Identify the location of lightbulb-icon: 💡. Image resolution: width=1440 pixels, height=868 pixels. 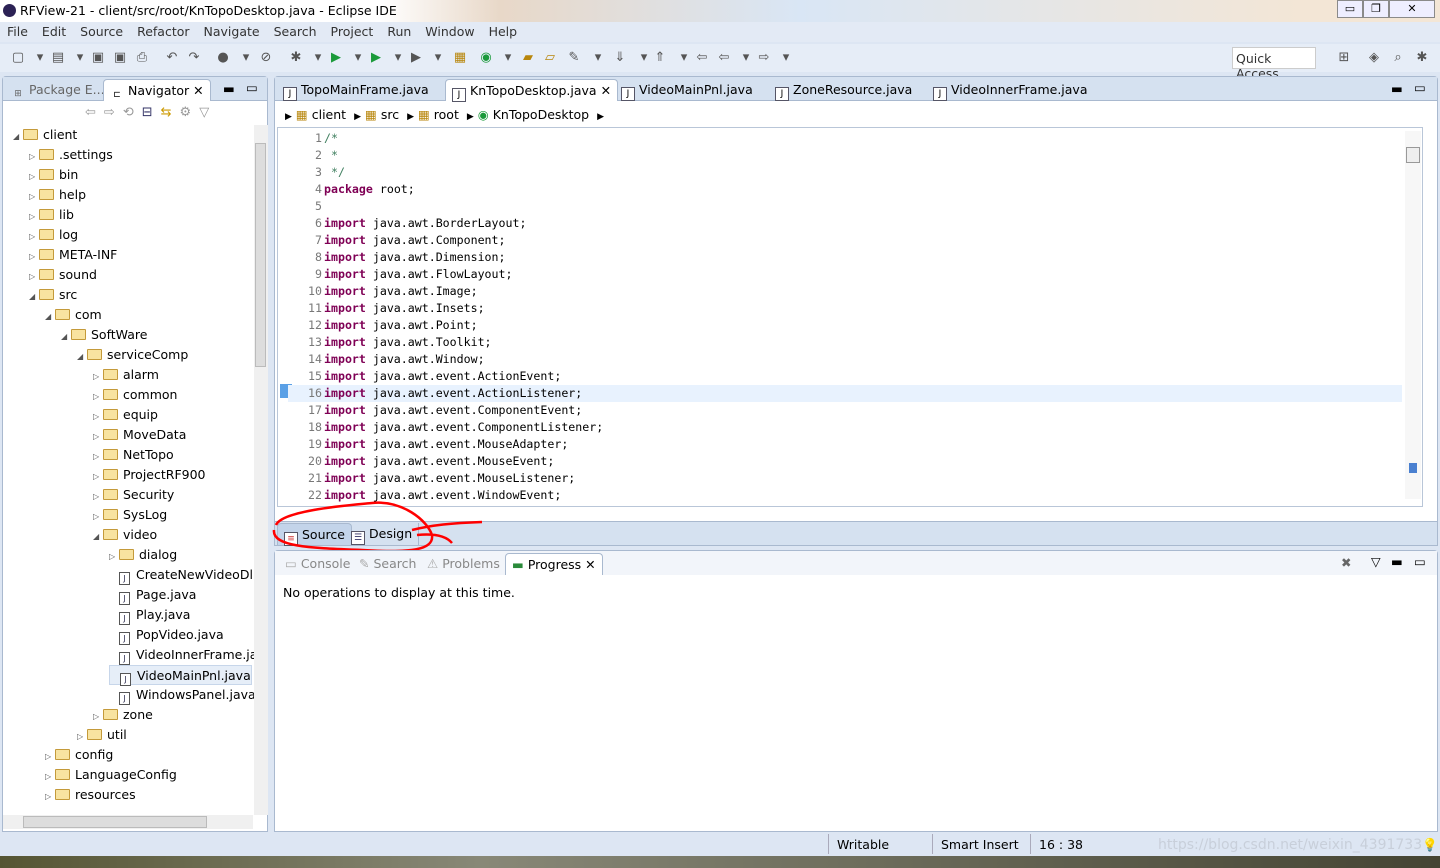
(1430, 845).